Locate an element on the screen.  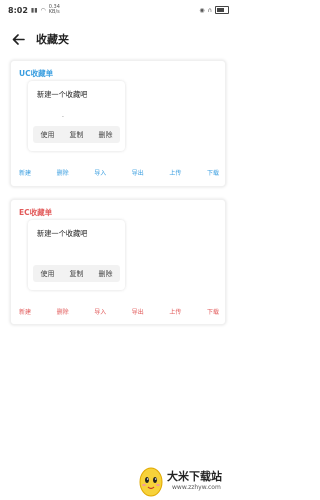
ec-delete-all-button: 删除 is located at coordinates (63, 311).